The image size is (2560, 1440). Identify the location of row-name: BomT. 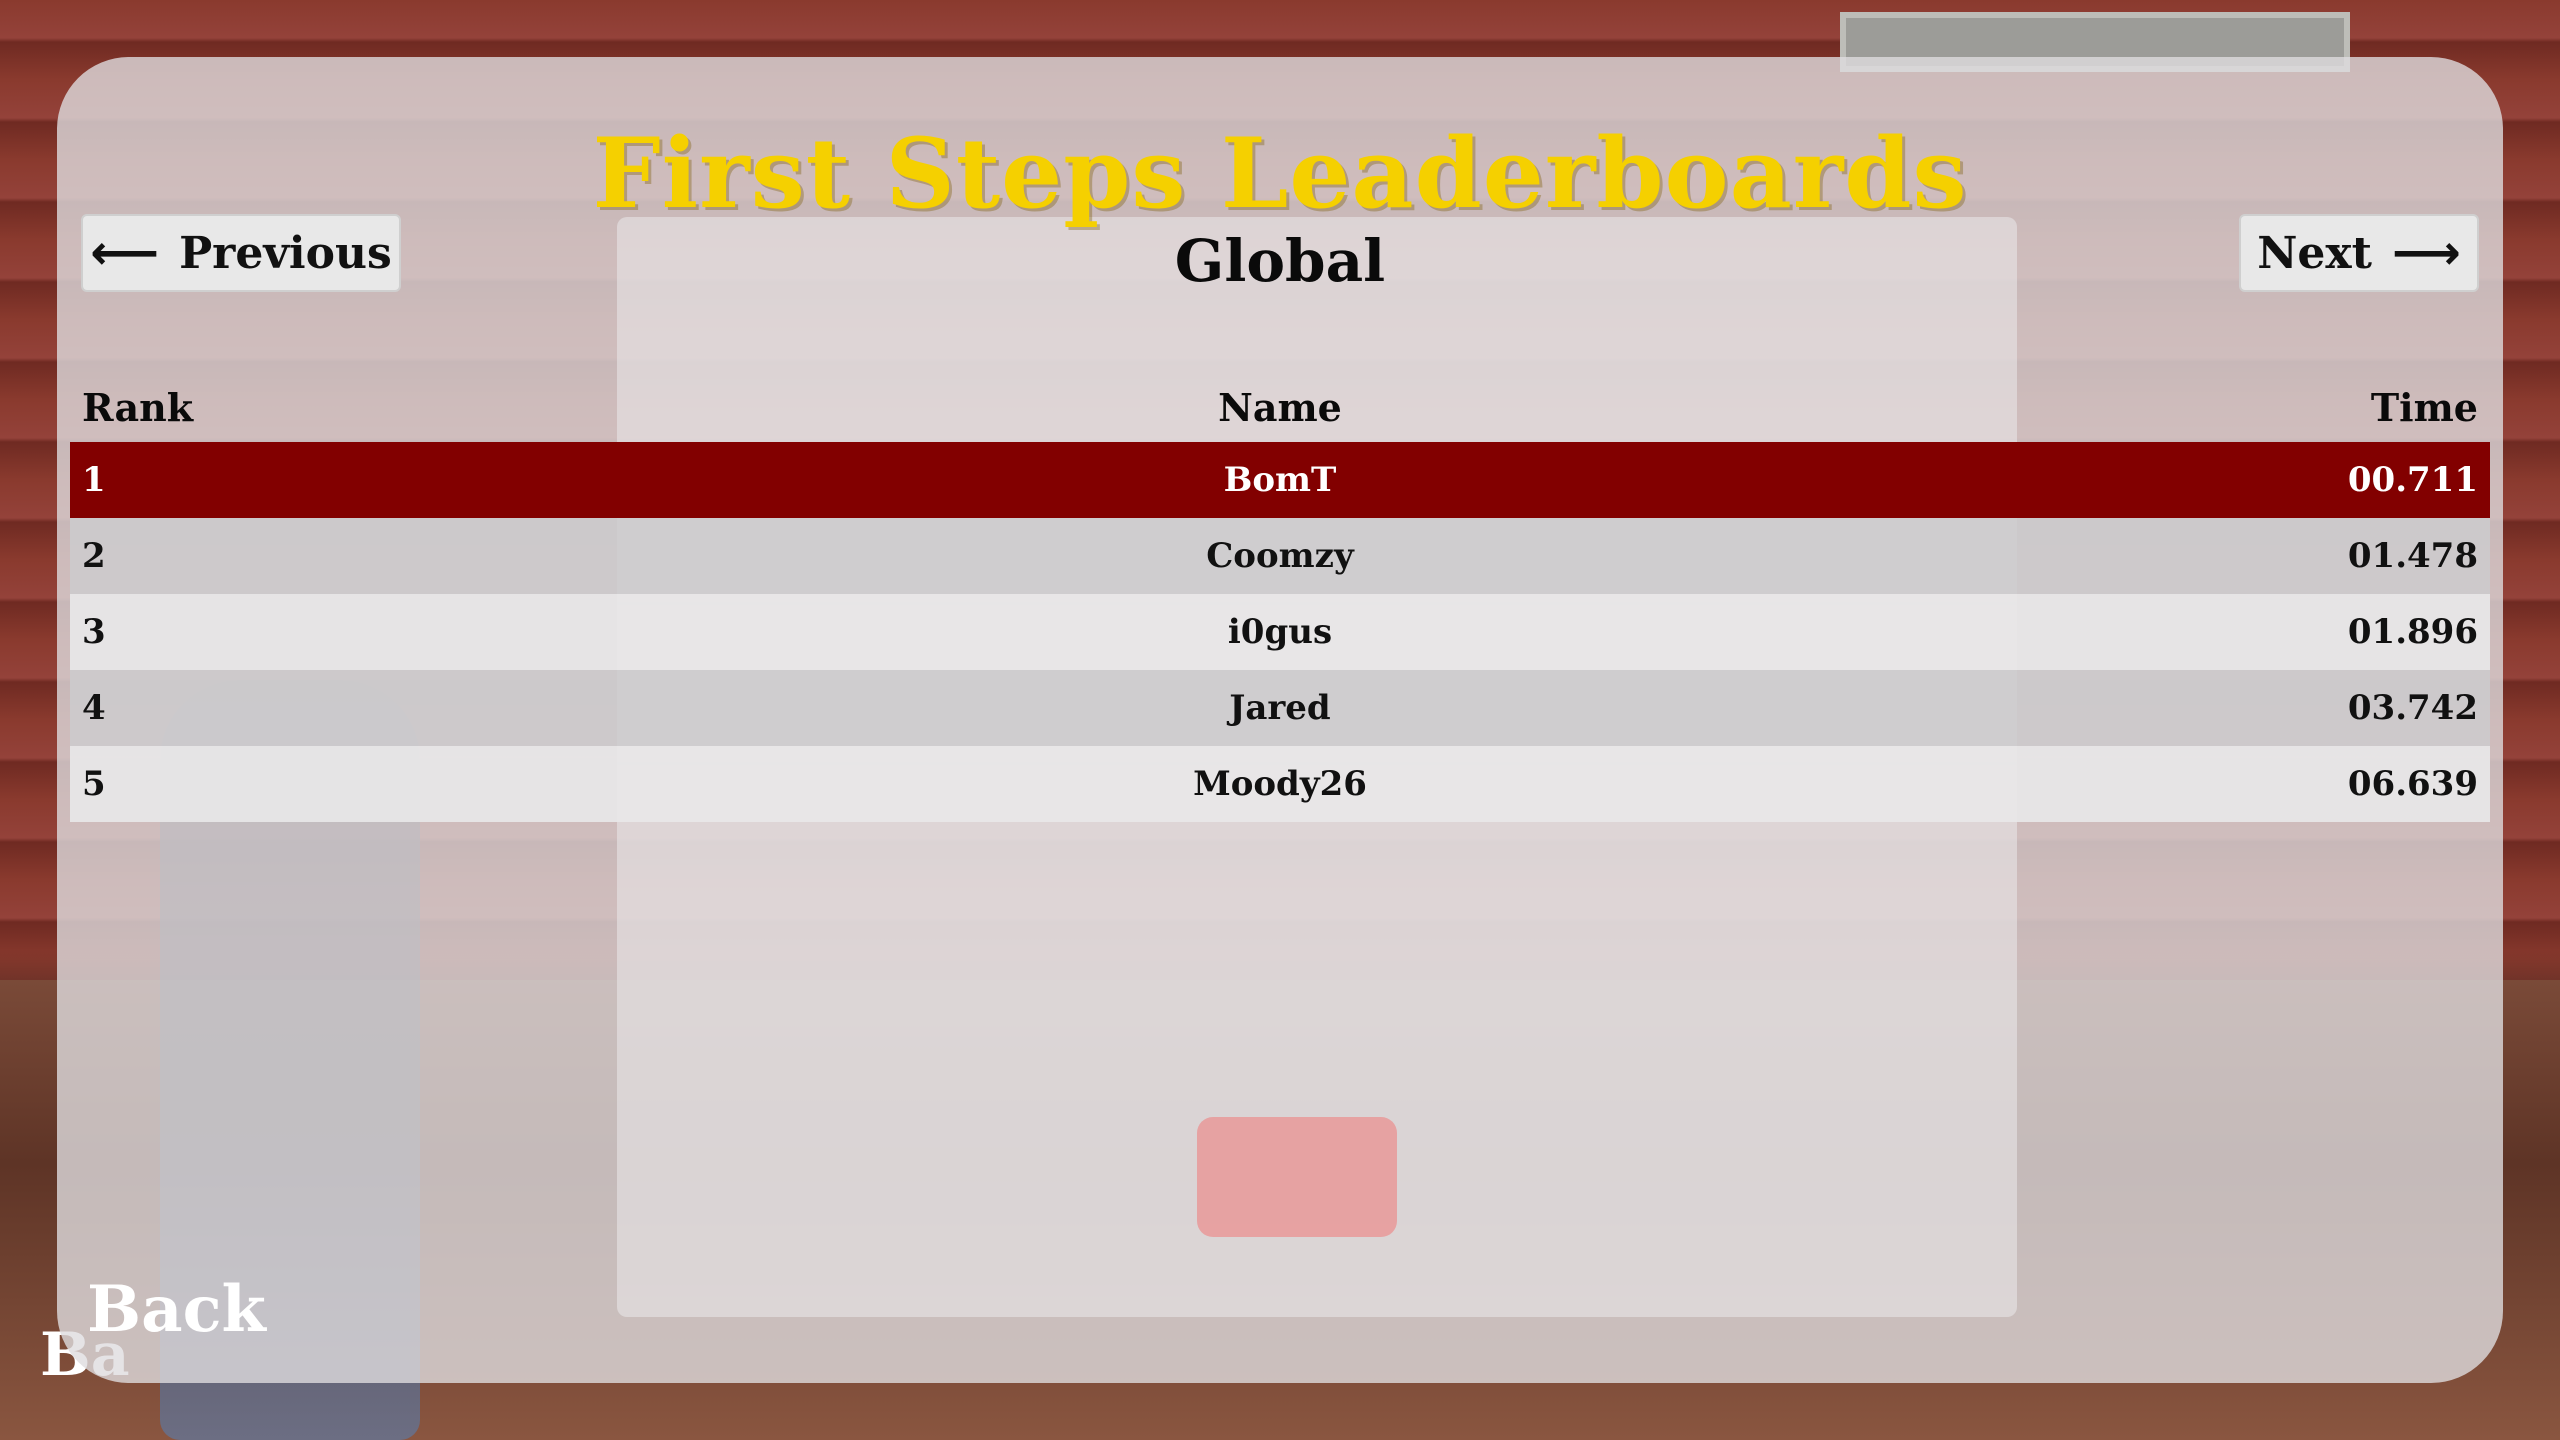
(1280, 480).